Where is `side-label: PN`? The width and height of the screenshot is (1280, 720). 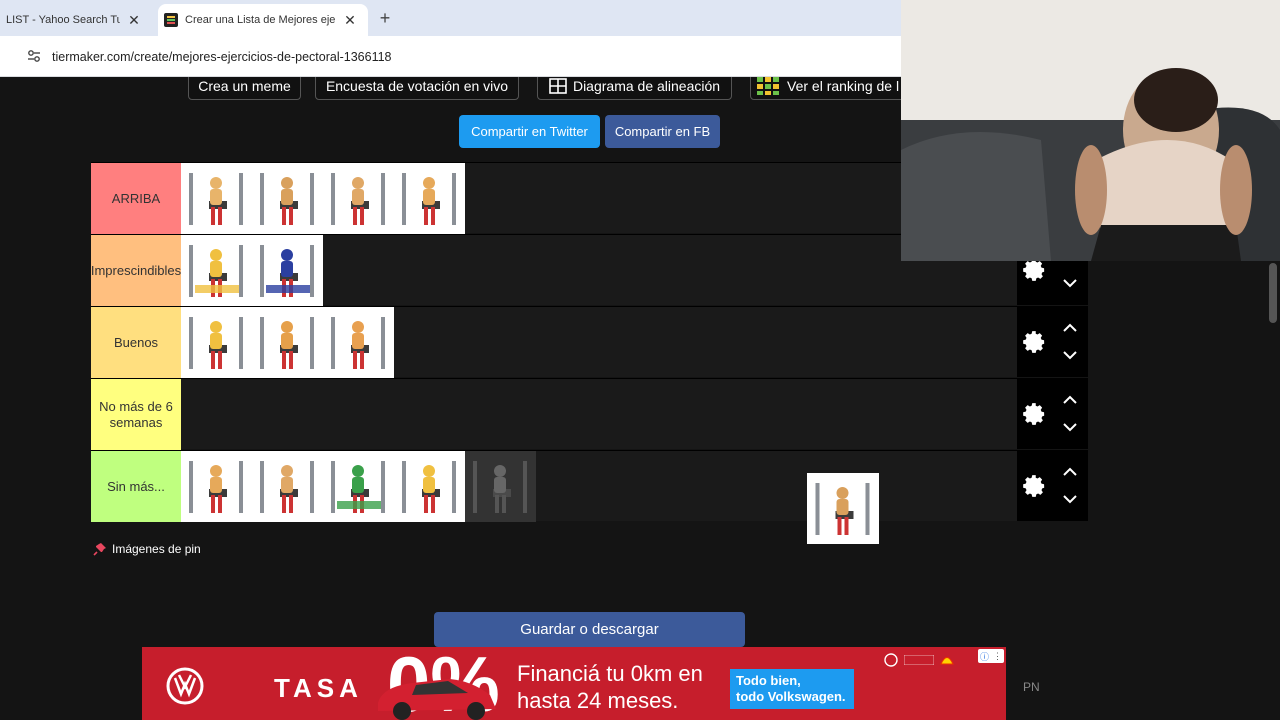 side-label: PN is located at coordinates (1031, 687).